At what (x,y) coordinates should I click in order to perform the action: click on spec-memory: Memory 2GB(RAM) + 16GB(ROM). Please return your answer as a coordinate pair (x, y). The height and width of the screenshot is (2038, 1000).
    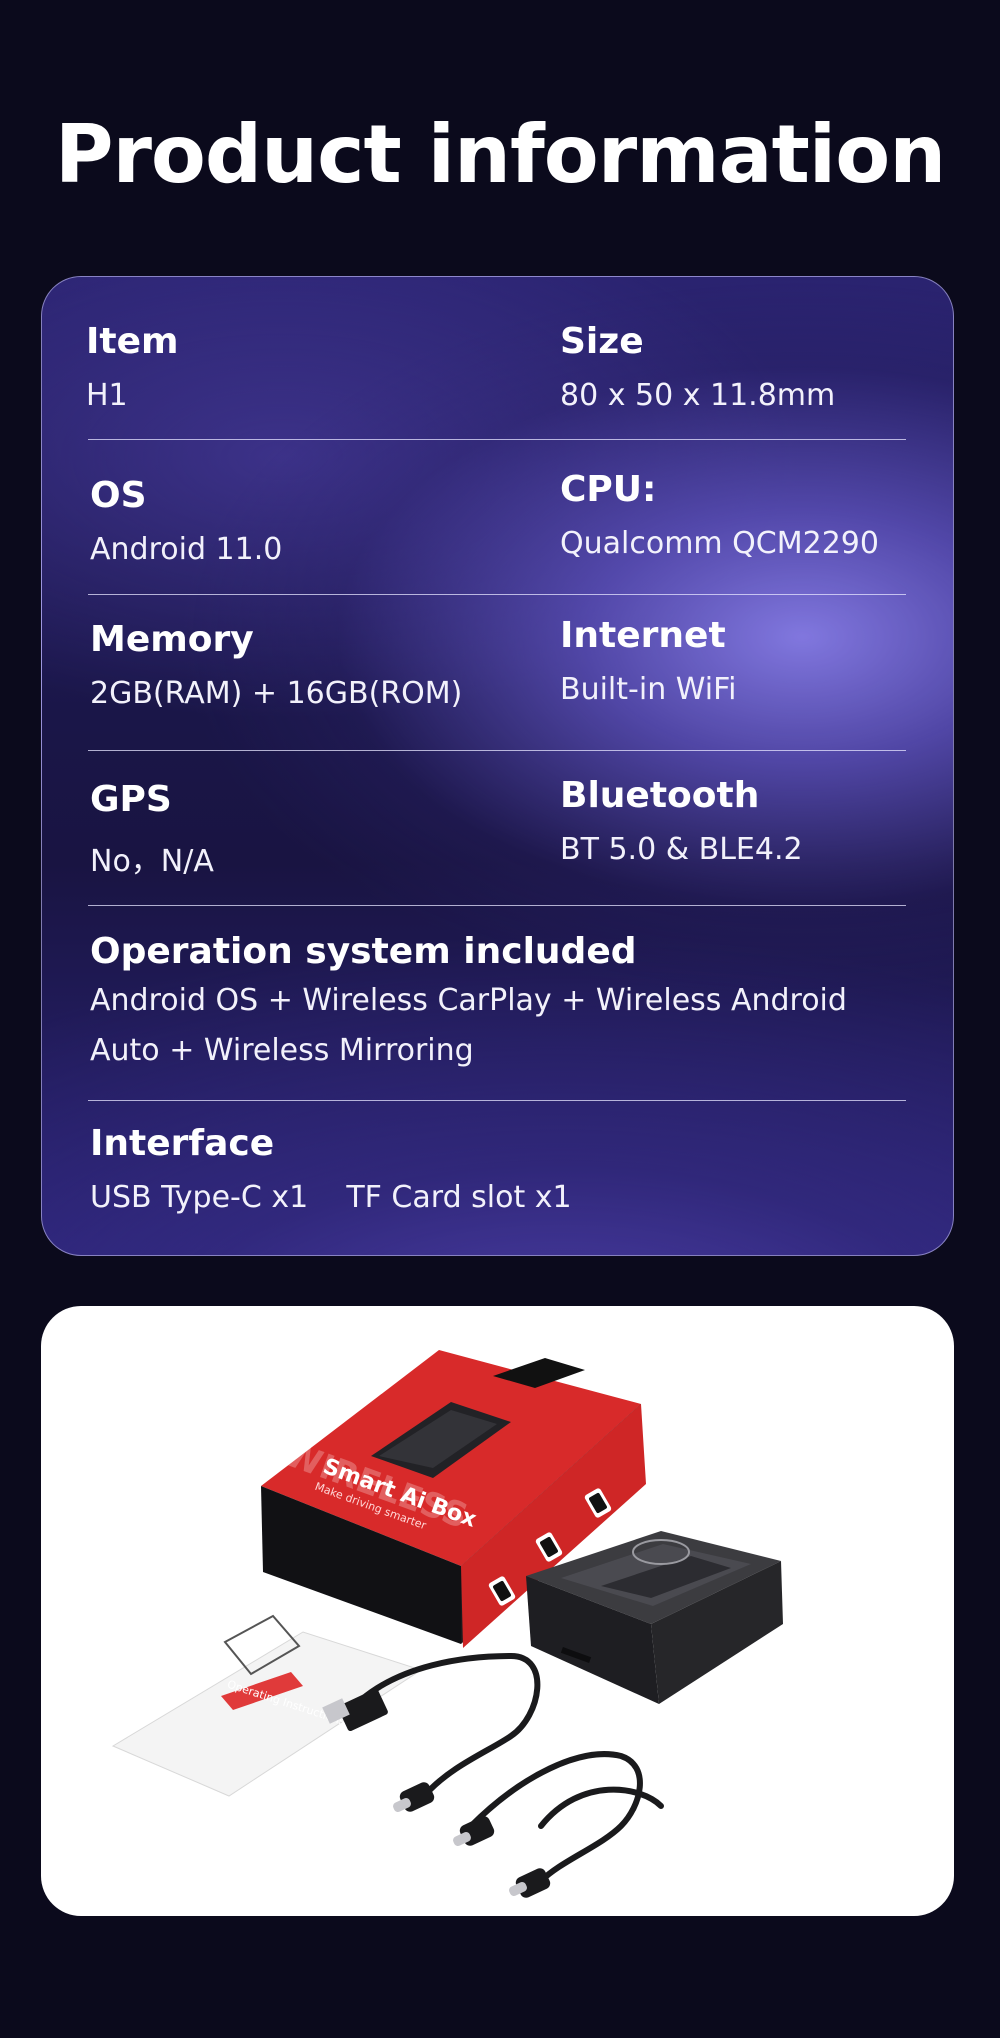
    Looking at the image, I should click on (276, 665).